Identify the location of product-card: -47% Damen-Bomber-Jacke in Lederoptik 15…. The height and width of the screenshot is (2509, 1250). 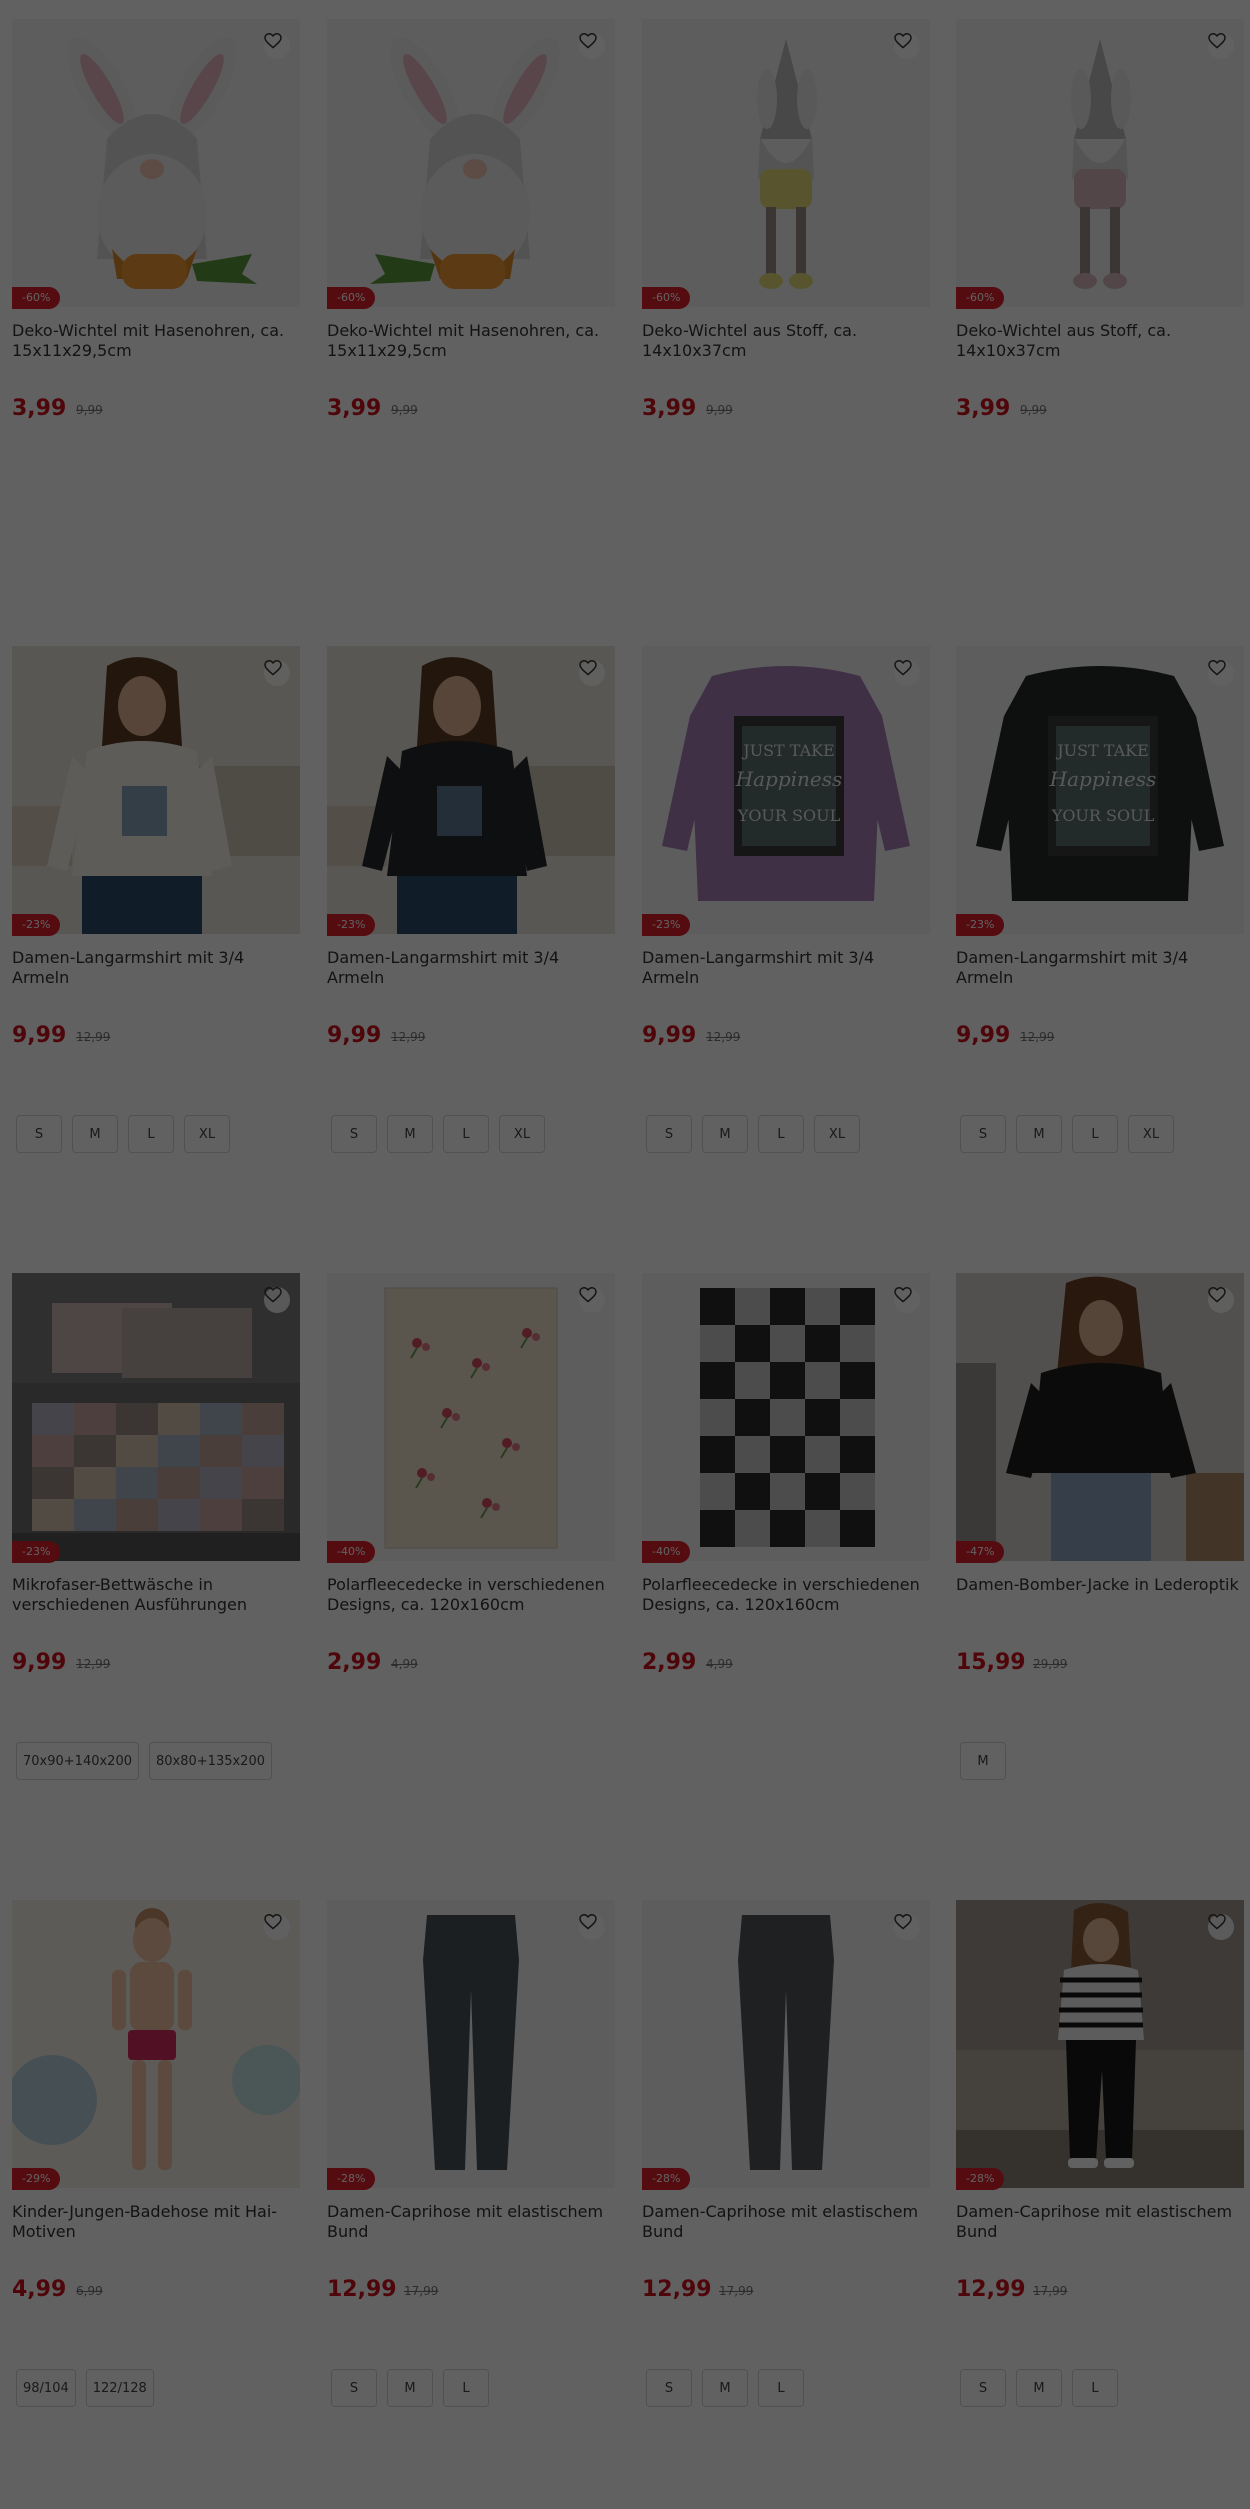
(1100, 1563).